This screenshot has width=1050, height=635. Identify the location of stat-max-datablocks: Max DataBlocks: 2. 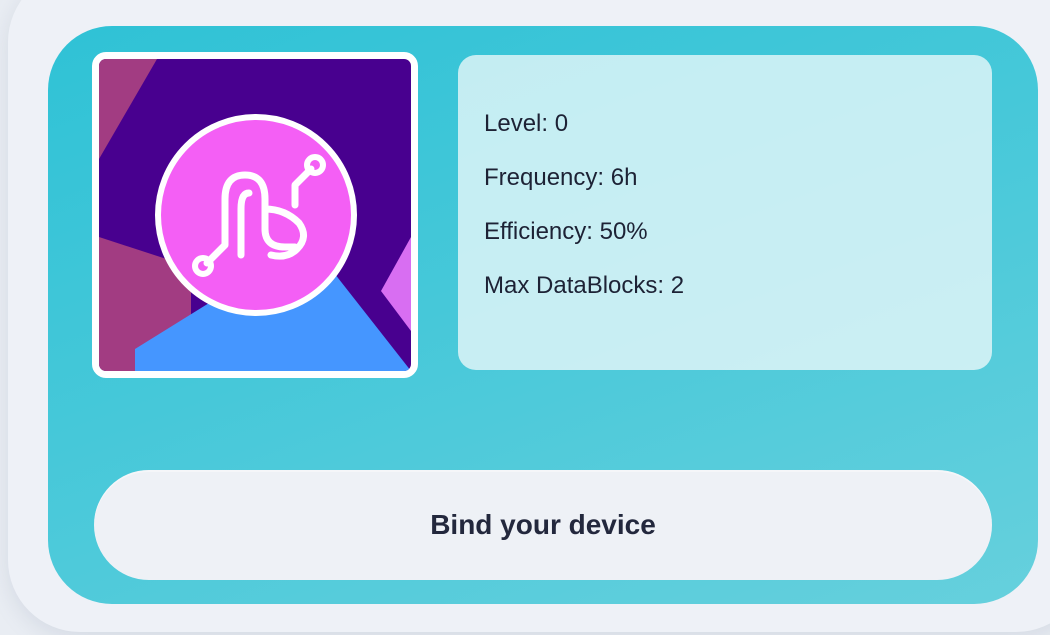
(584, 285).